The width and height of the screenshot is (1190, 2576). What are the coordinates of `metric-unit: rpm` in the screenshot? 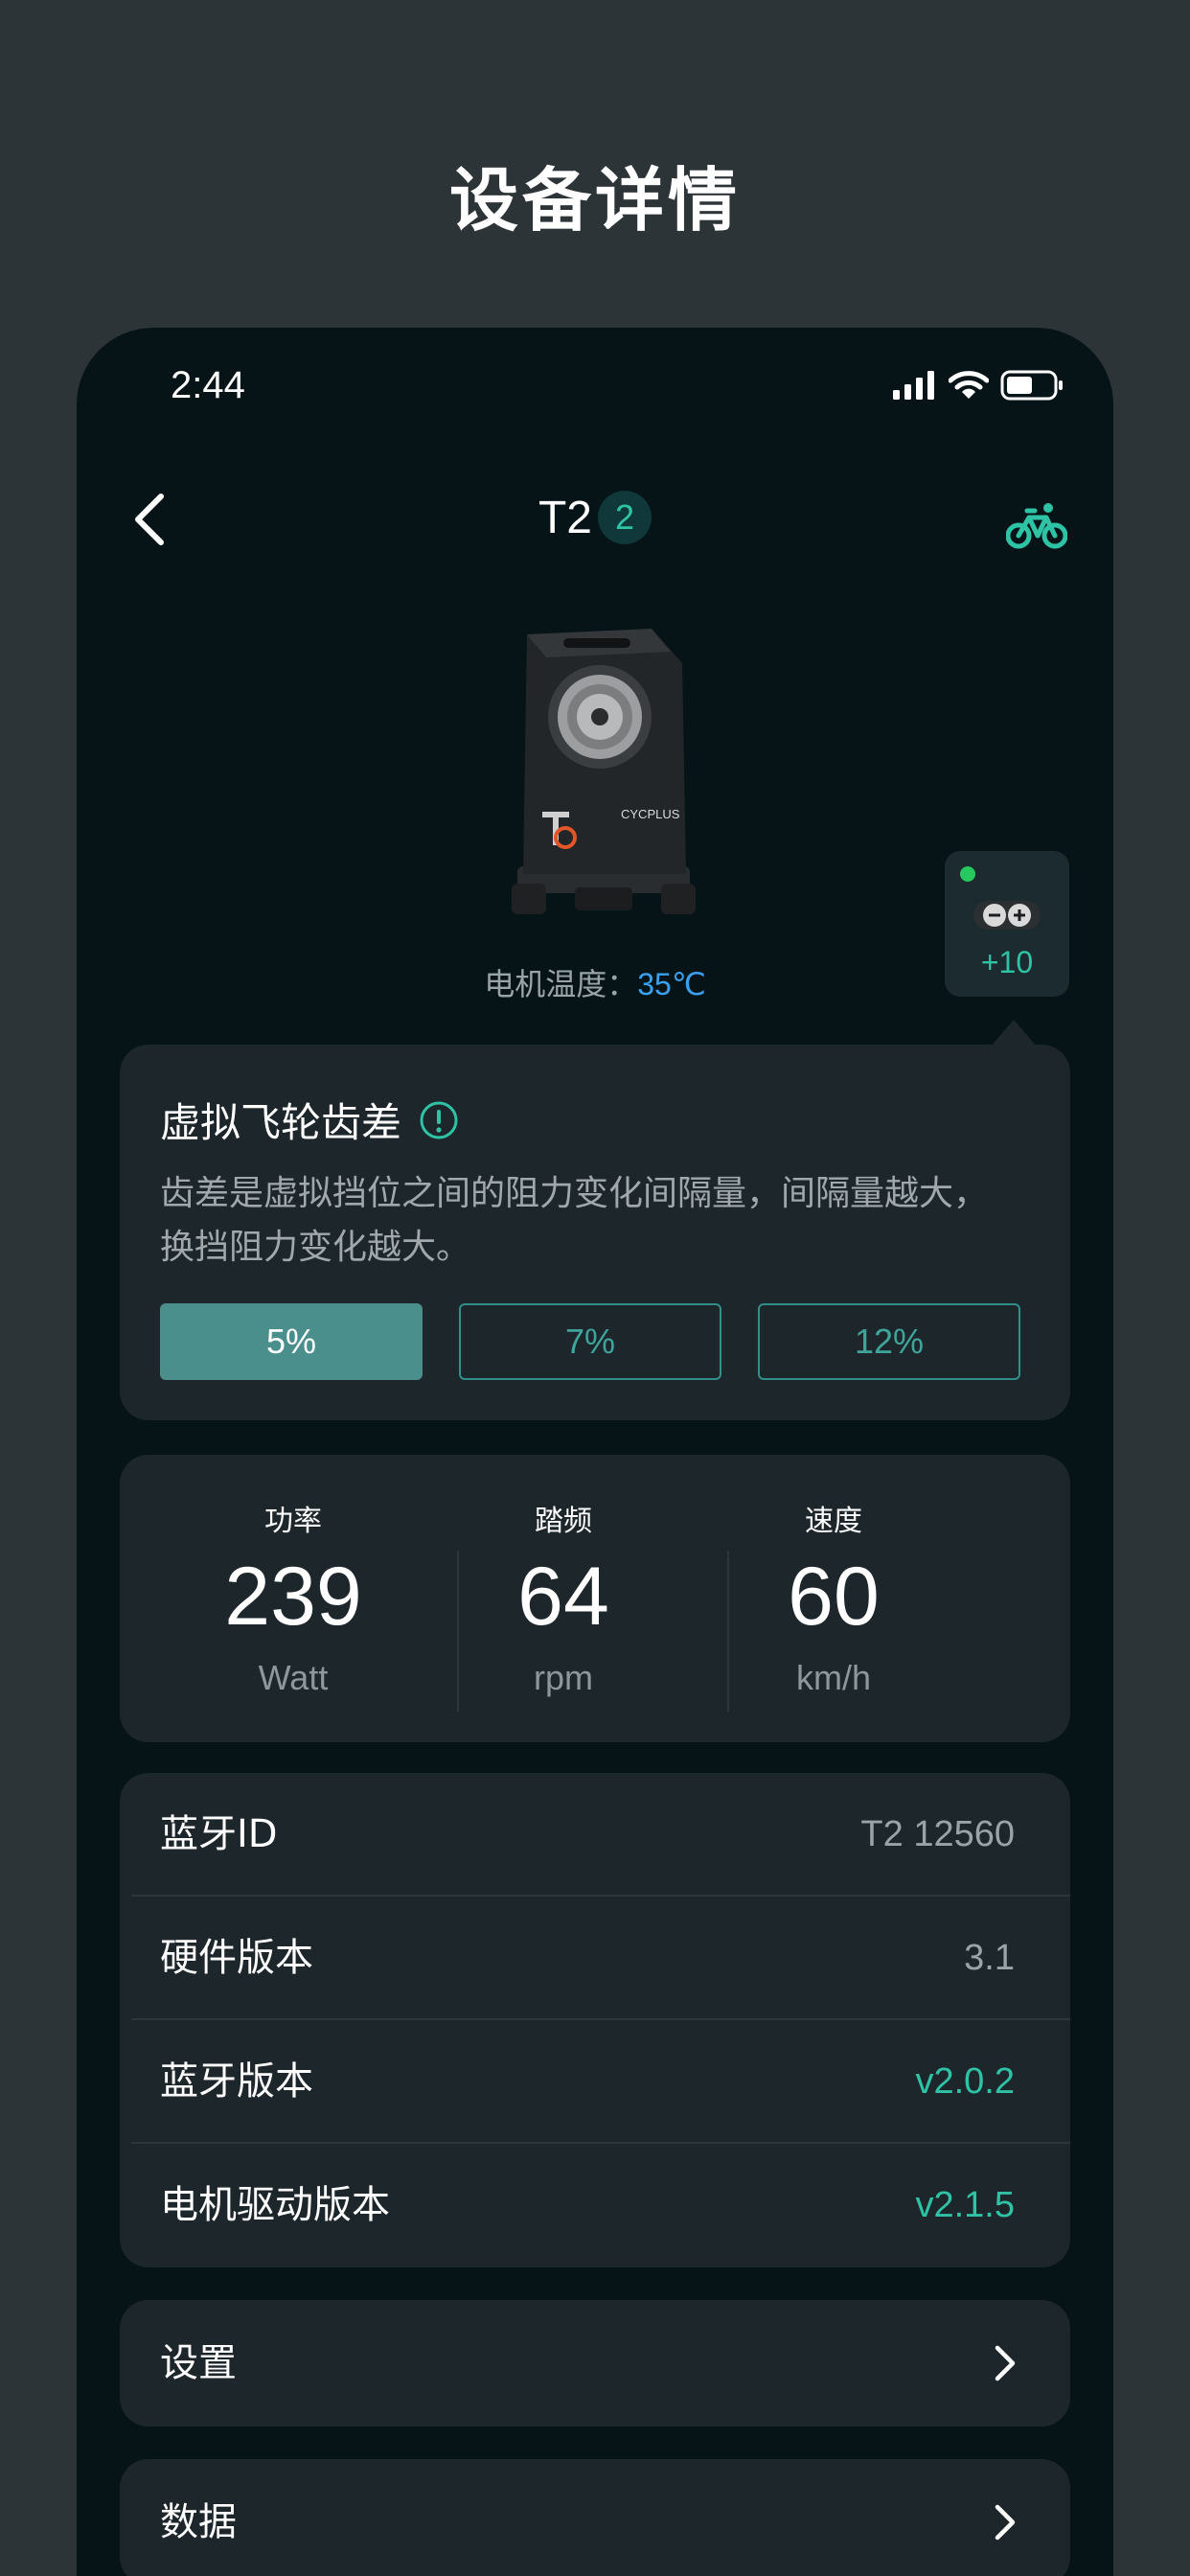 It's located at (563, 1677).